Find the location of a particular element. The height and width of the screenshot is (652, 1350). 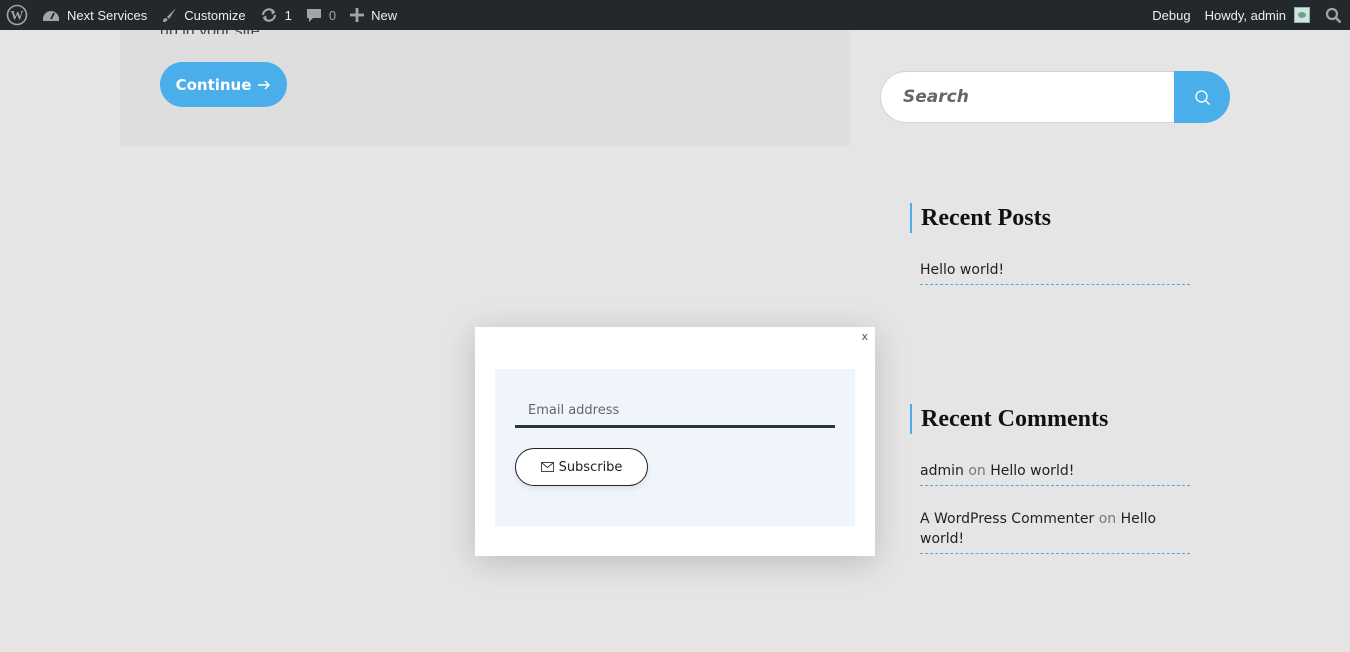

site-name-label: Next Services is located at coordinates (107, 15).